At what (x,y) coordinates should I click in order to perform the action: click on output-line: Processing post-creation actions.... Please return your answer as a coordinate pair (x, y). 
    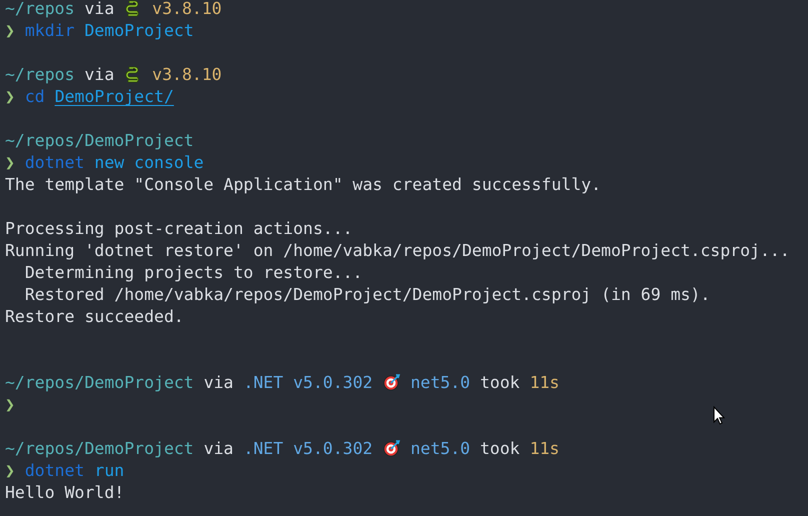
    Looking at the image, I should click on (179, 228).